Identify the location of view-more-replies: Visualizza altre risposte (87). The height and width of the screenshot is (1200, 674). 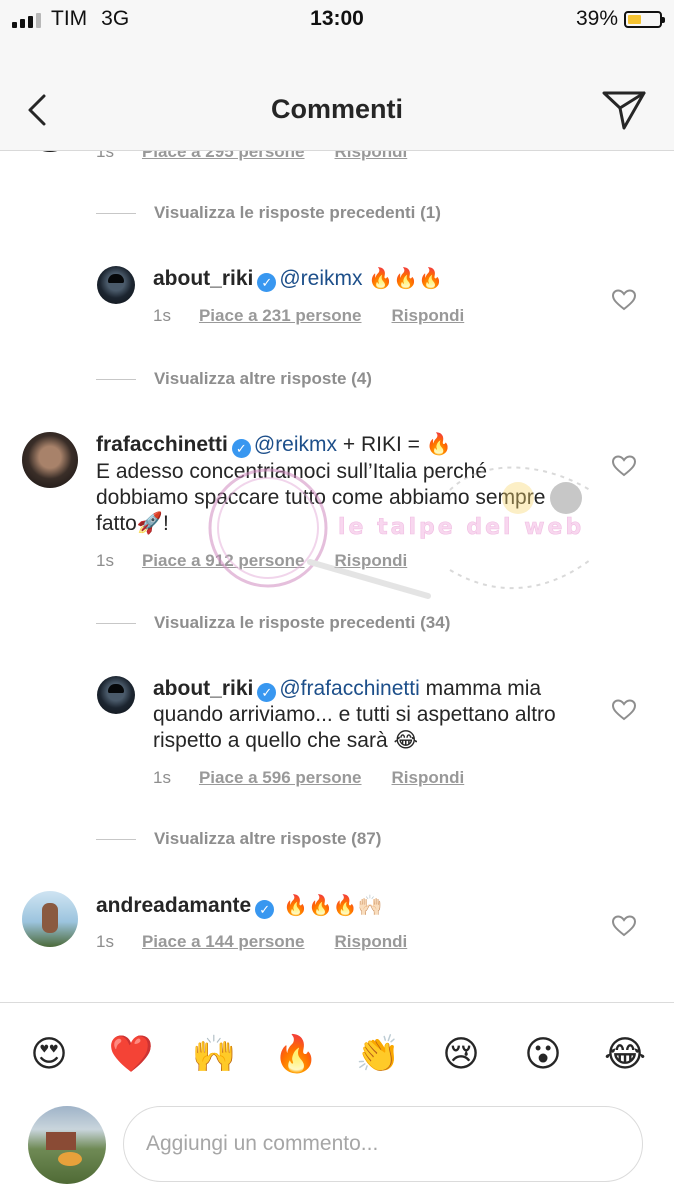
(238, 839).